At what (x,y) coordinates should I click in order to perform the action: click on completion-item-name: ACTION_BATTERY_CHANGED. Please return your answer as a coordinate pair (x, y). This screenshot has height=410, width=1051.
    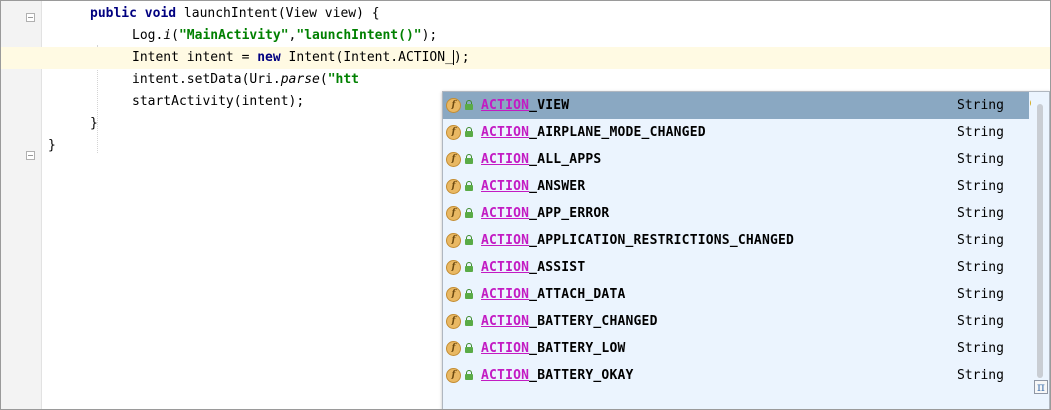
    Looking at the image, I should click on (569, 321).